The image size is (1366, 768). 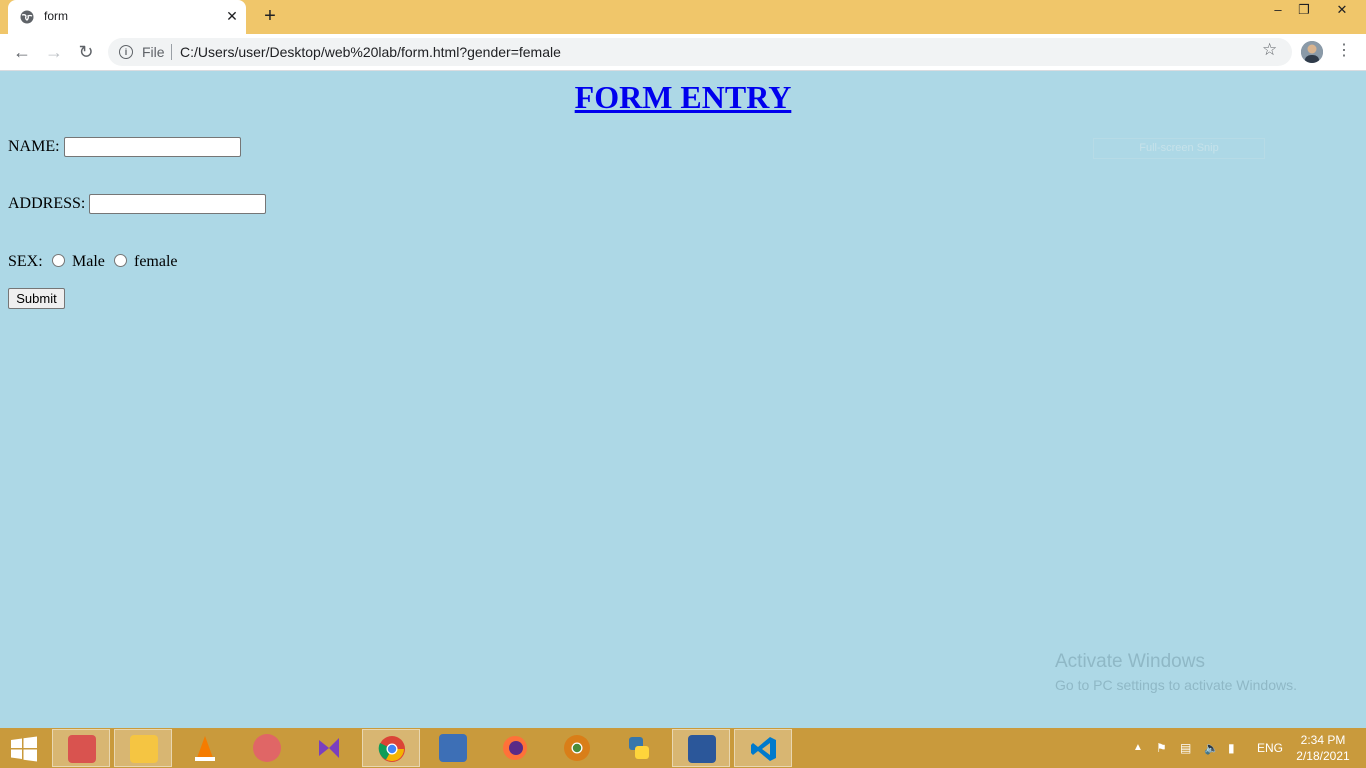 I want to click on chrome-icon, so click(x=391, y=749).